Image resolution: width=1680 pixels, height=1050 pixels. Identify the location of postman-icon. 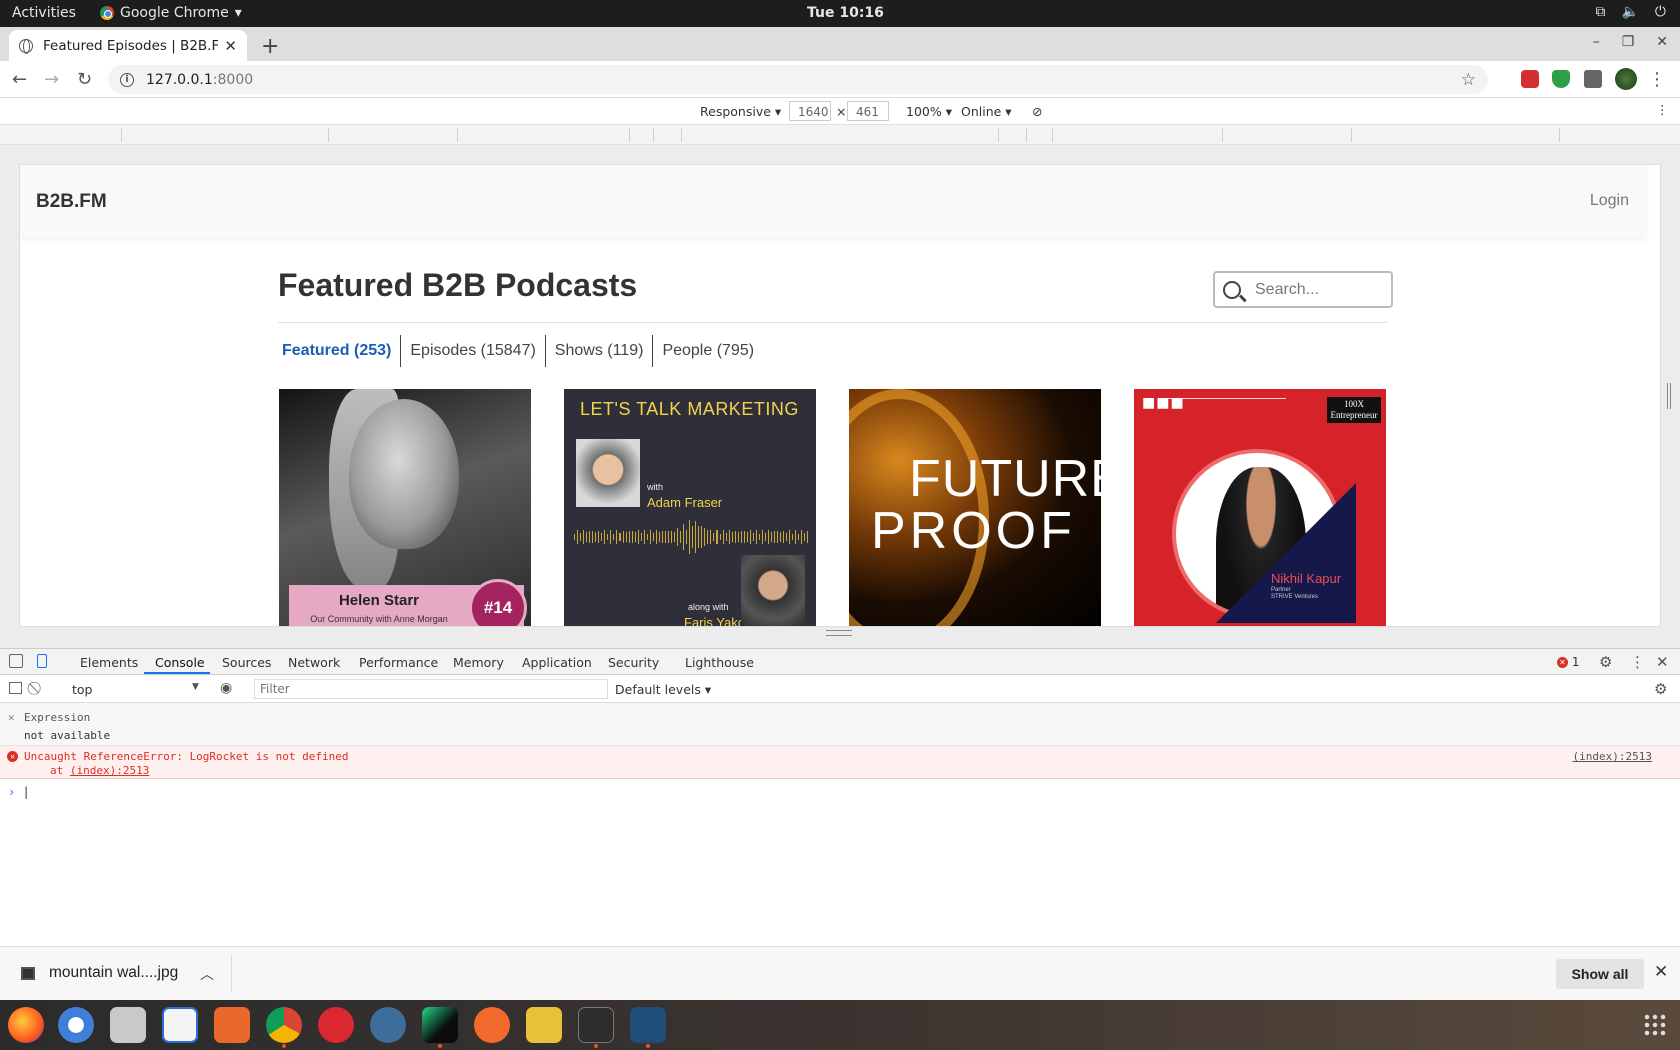
(492, 1025).